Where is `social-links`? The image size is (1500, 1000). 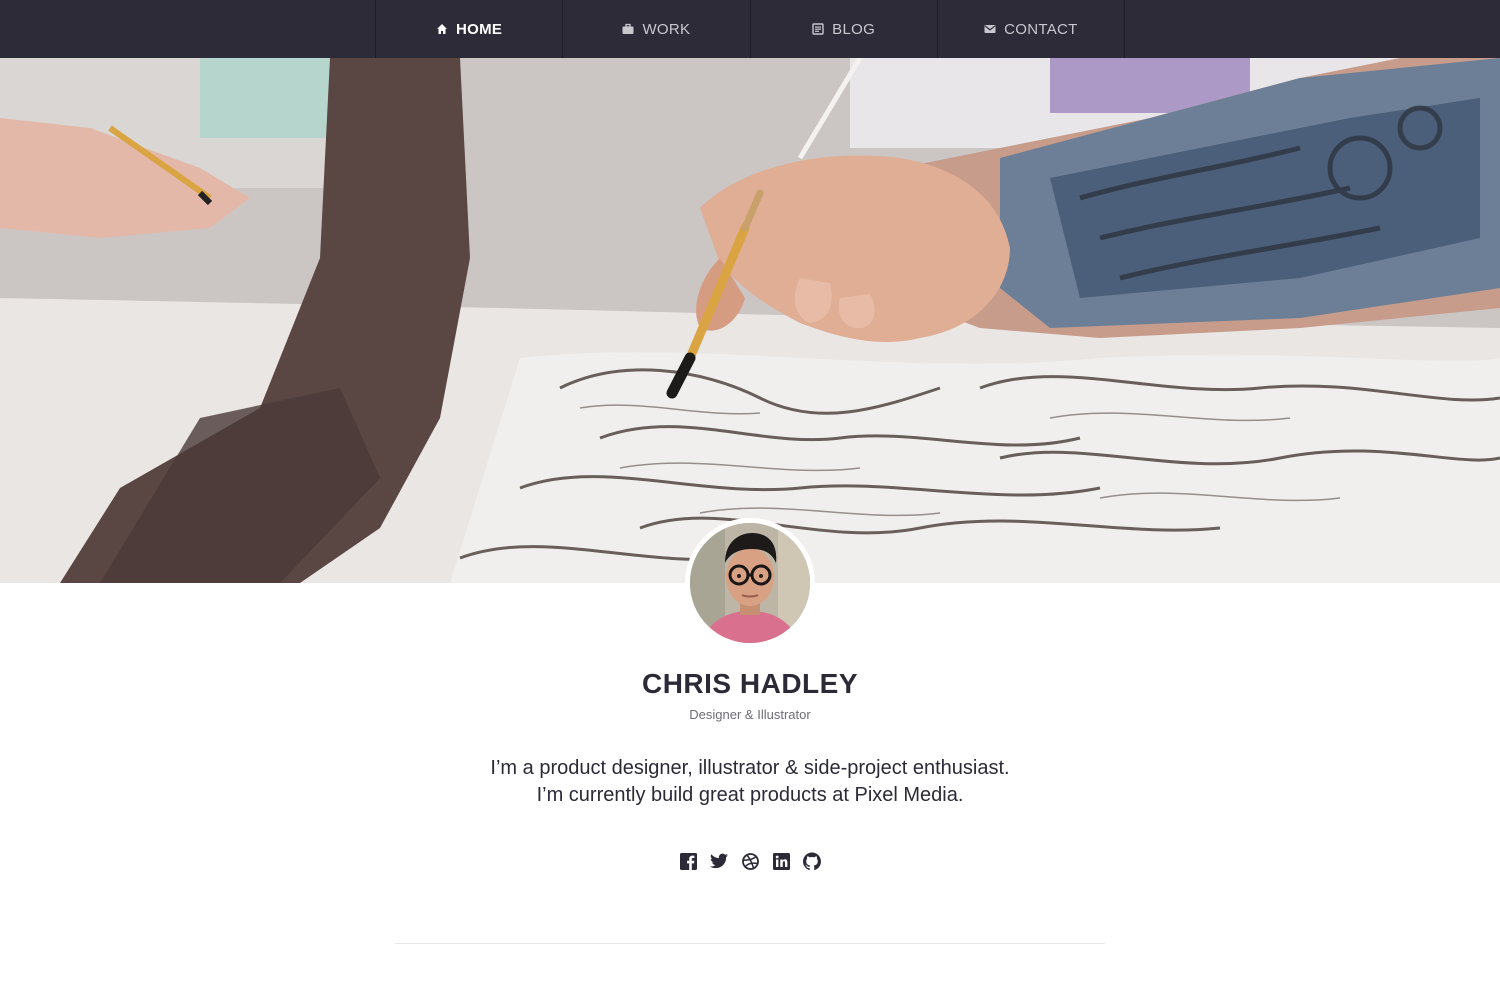
social-links is located at coordinates (750, 861).